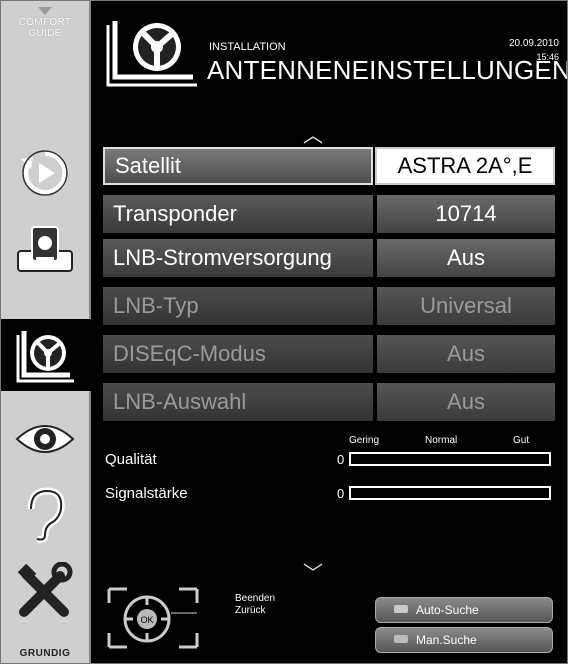 This screenshot has width=568, height=664. Describe the element at coordinates (450, 493) in the screenshot. I see `signal-strength-bar` at that location.